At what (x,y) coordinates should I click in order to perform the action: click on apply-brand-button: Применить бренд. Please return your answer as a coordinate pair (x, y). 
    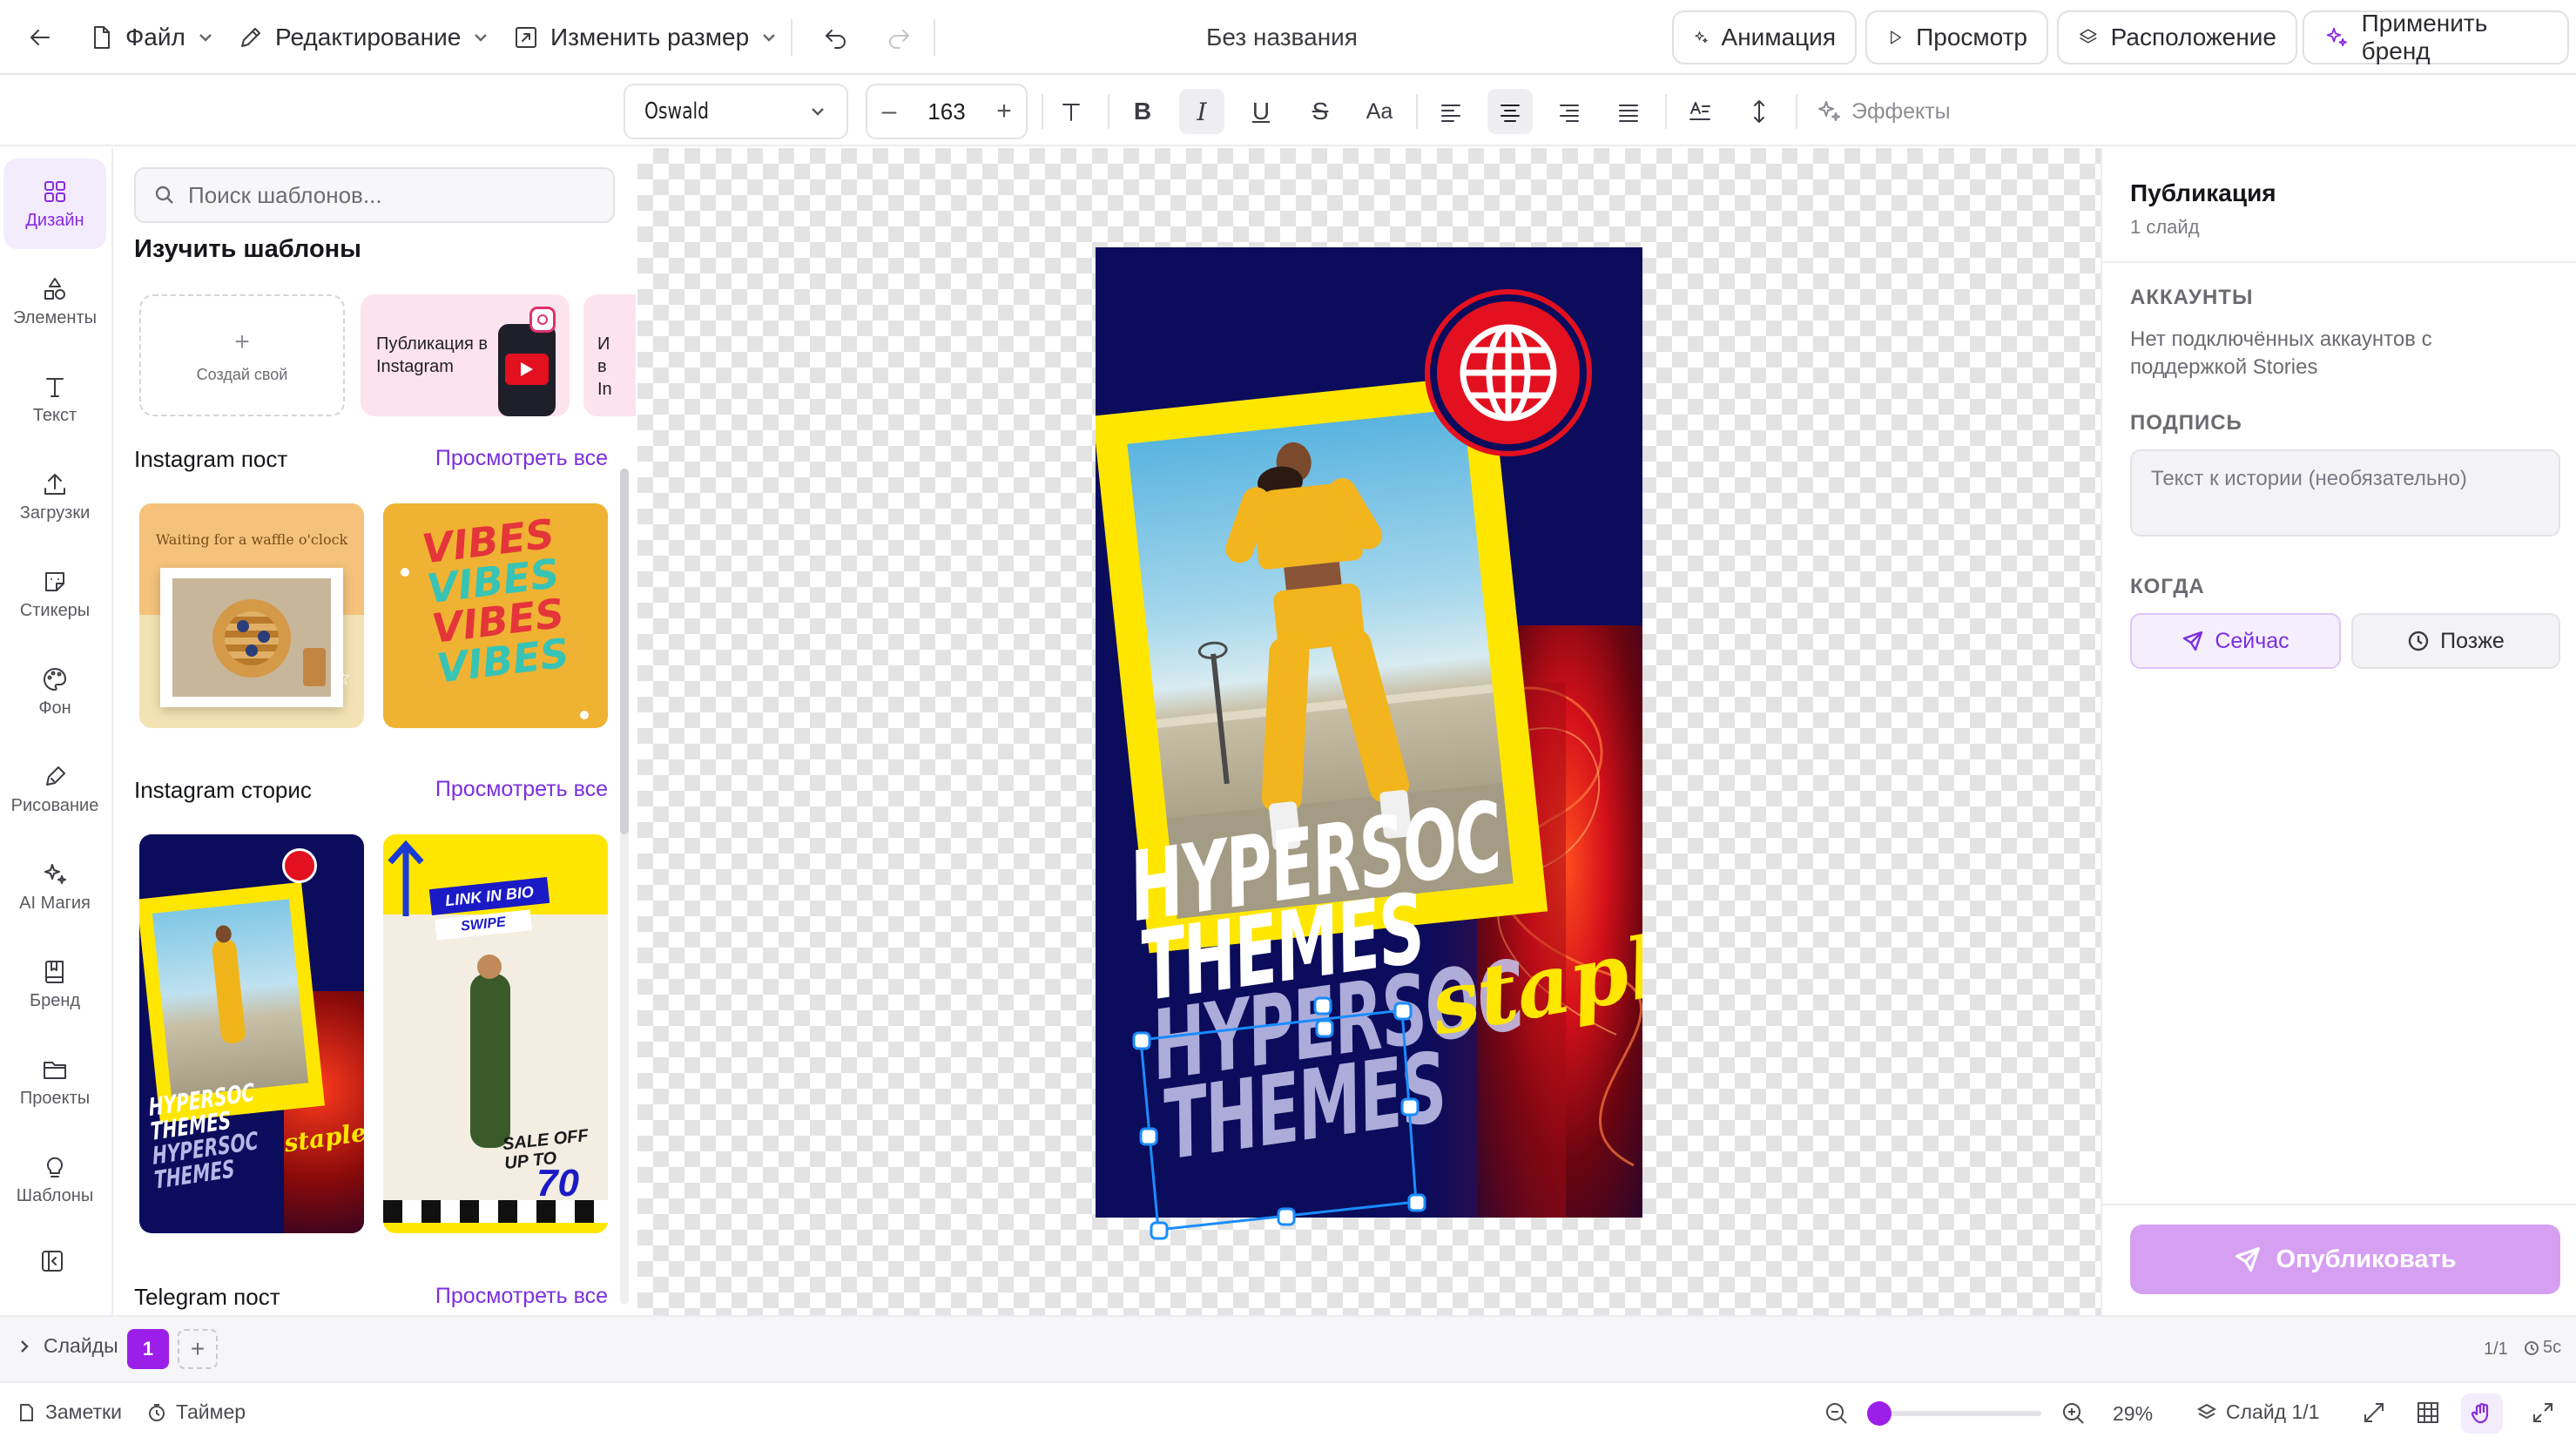
    Looking at the image, I should click on (2436, 37).